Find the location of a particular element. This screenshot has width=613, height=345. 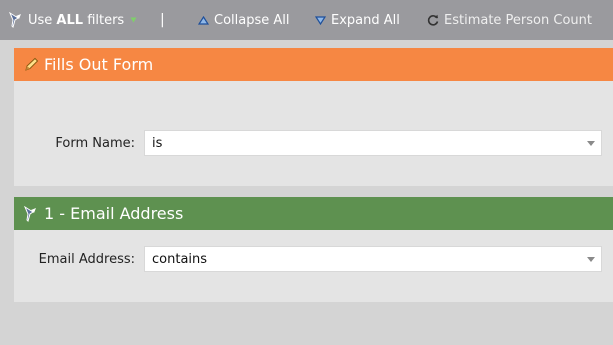

use-all-filters-button: Use ALL filters is located at coordinates (73, 20).